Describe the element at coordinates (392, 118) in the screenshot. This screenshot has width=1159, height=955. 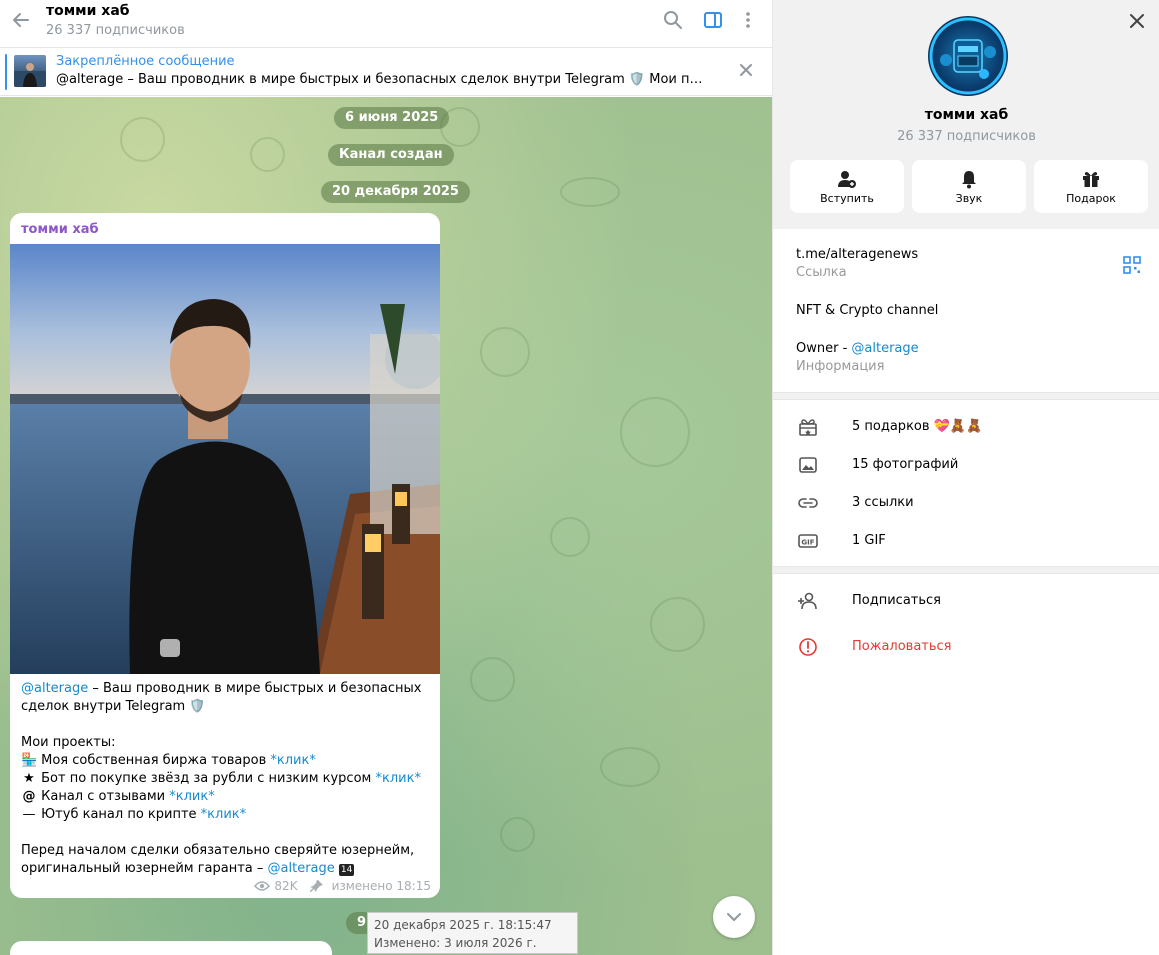
I see `date-separator: 6 июня 2025` at that location.